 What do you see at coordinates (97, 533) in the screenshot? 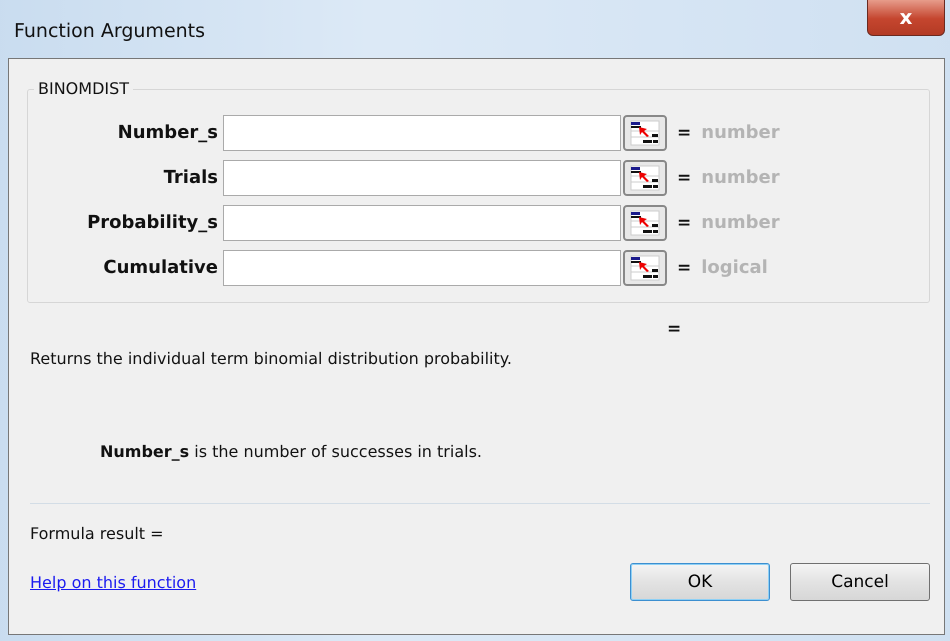
I see `formula-result: Formula result =` at bounding box center [97, 533].